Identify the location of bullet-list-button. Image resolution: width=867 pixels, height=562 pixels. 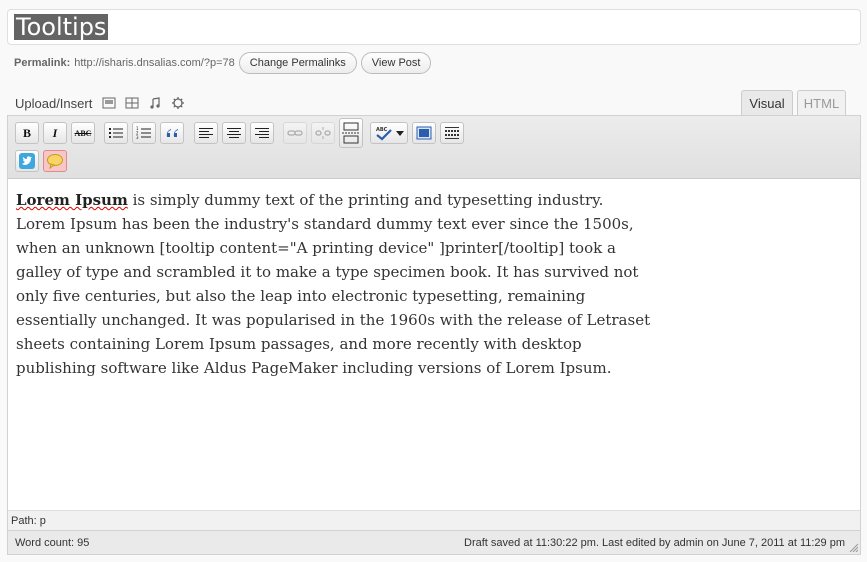
(116, 133).